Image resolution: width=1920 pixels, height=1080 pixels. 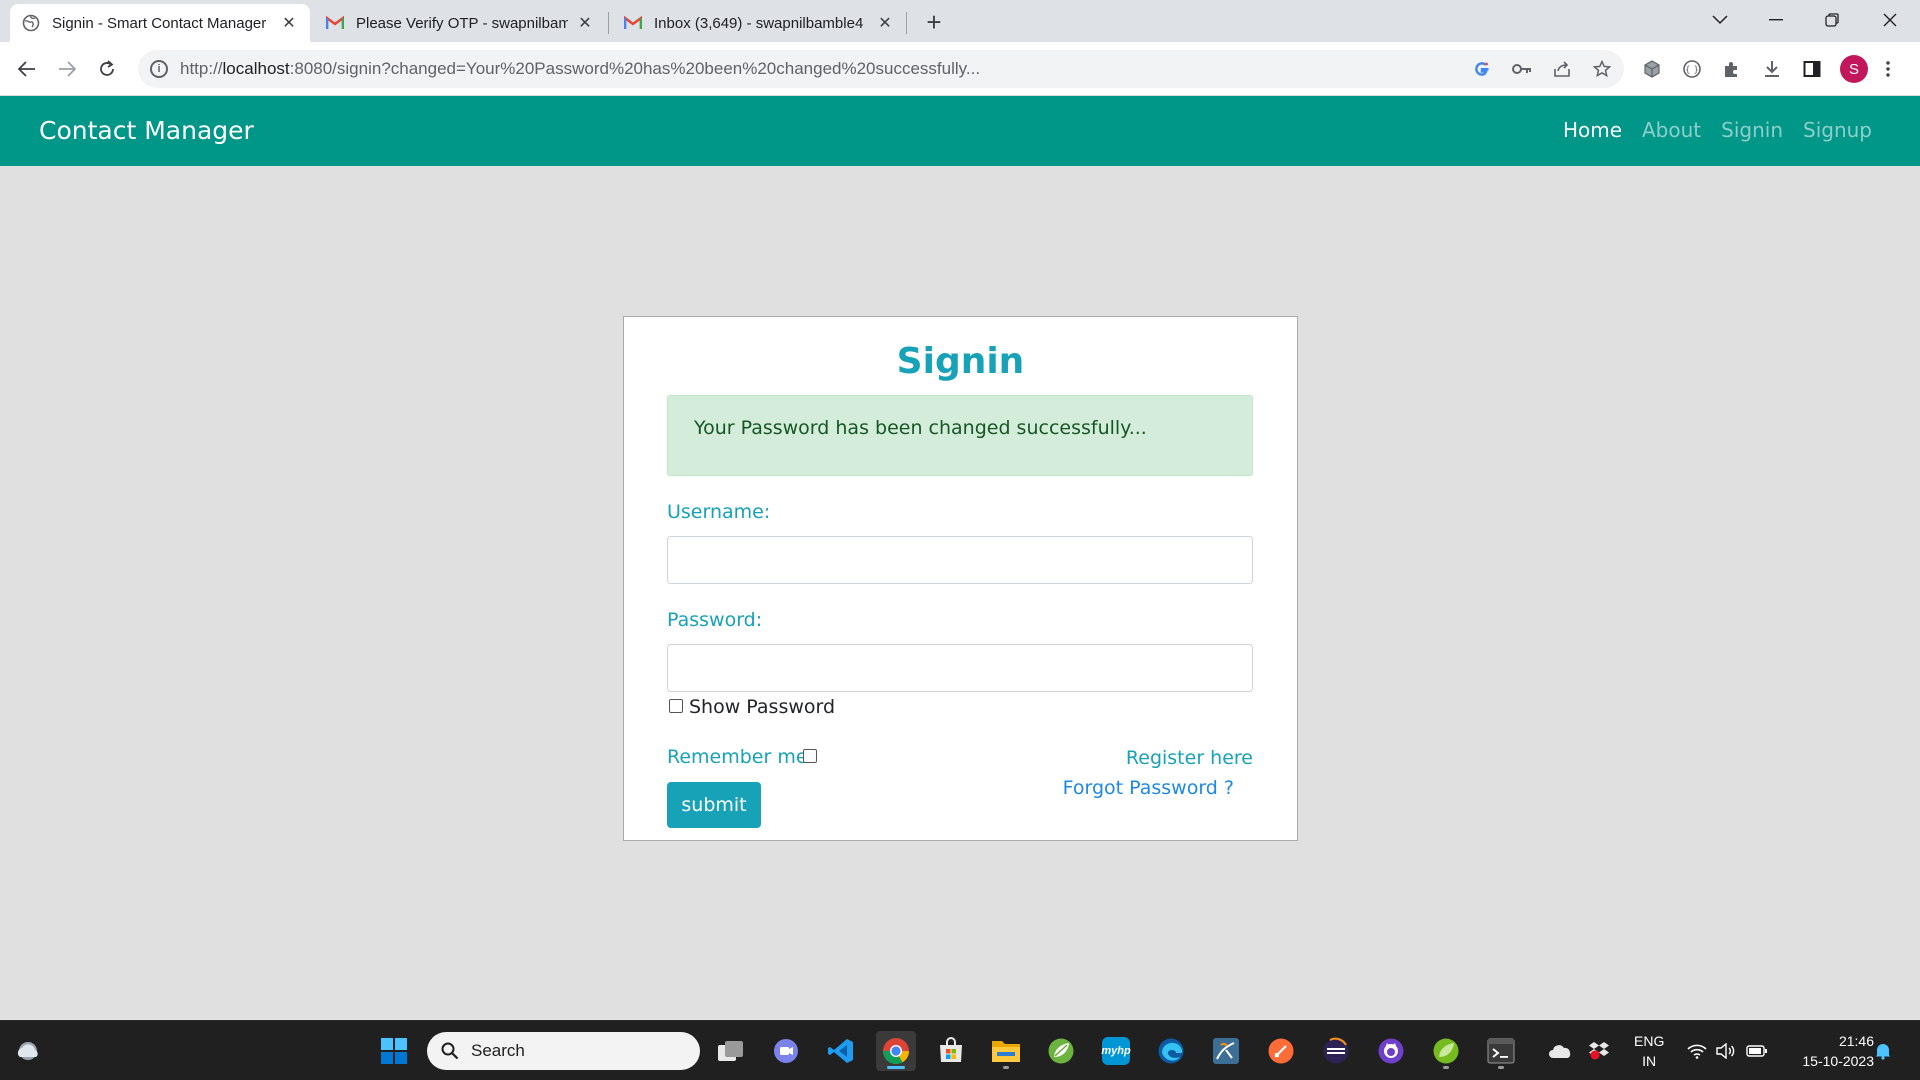 What do you see at coordinates (960, 361) in the screenshot?
I see `signin-title: Signin` at bounding box center [960, 361].